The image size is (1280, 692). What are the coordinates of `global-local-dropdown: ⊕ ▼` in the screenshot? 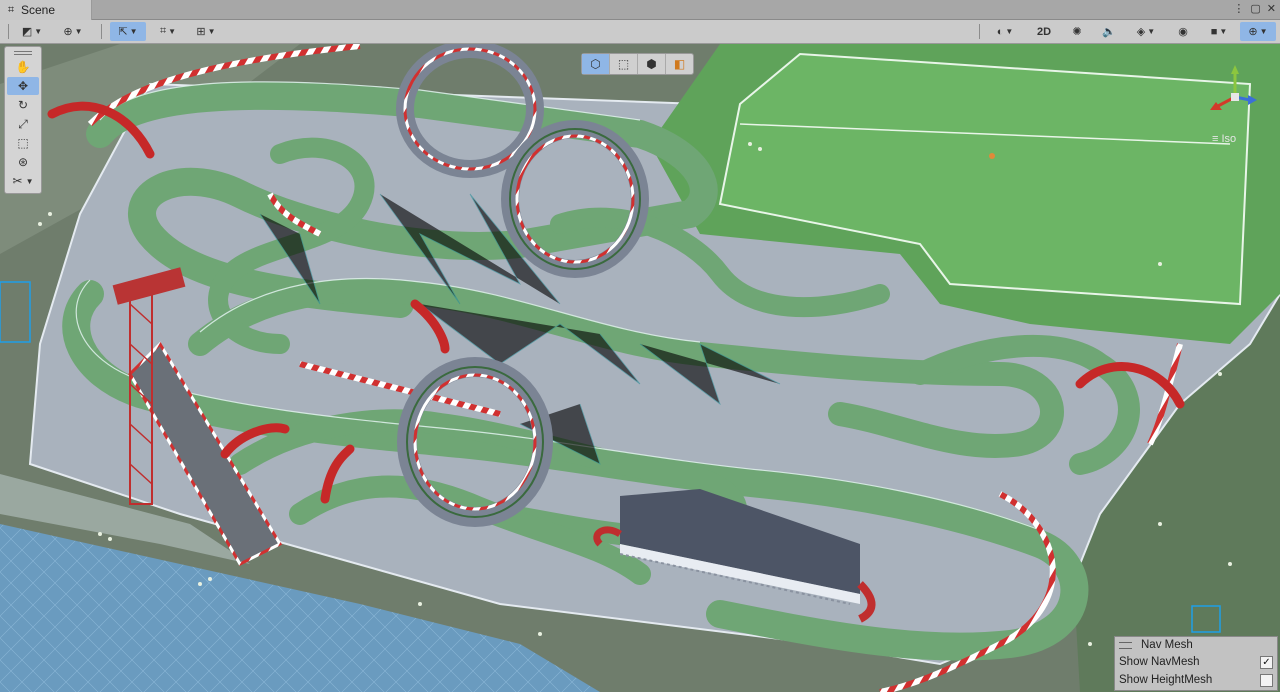 It's located at (73, 31).